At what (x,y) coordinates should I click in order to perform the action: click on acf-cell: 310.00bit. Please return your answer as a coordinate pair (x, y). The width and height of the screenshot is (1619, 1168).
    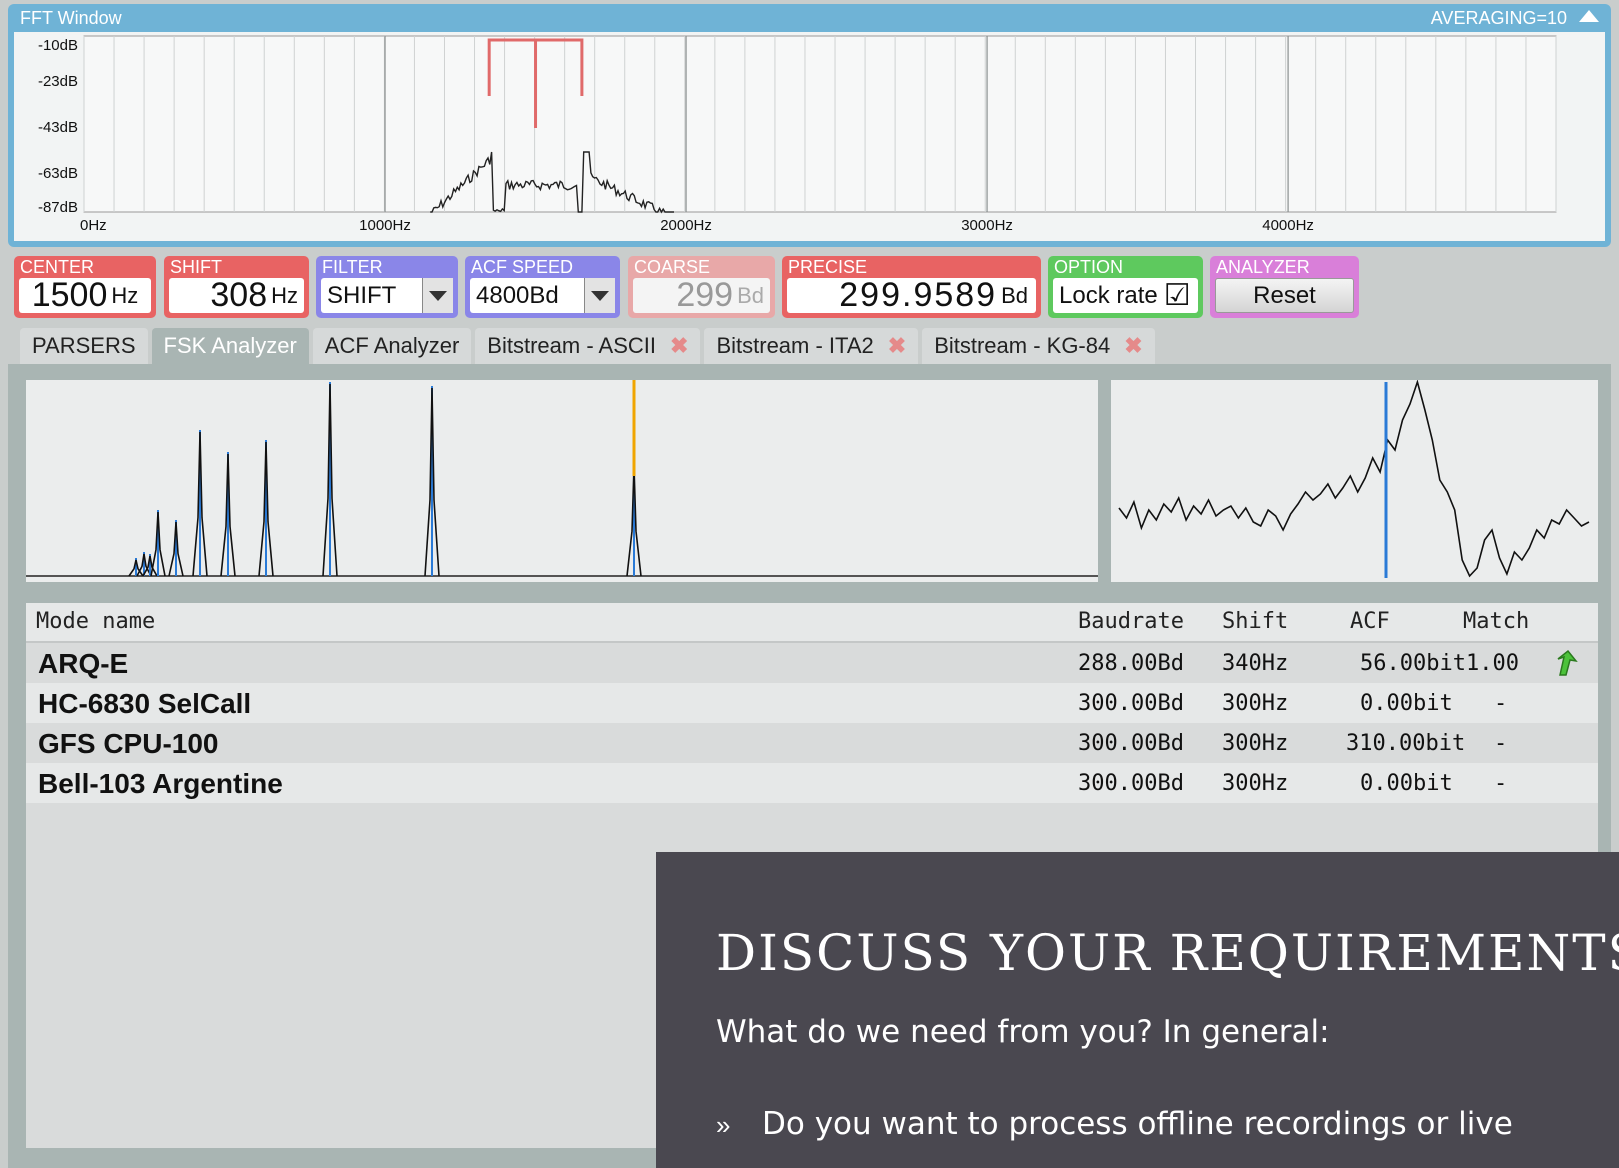
    Looking at the image, I should click on (1406, 743).